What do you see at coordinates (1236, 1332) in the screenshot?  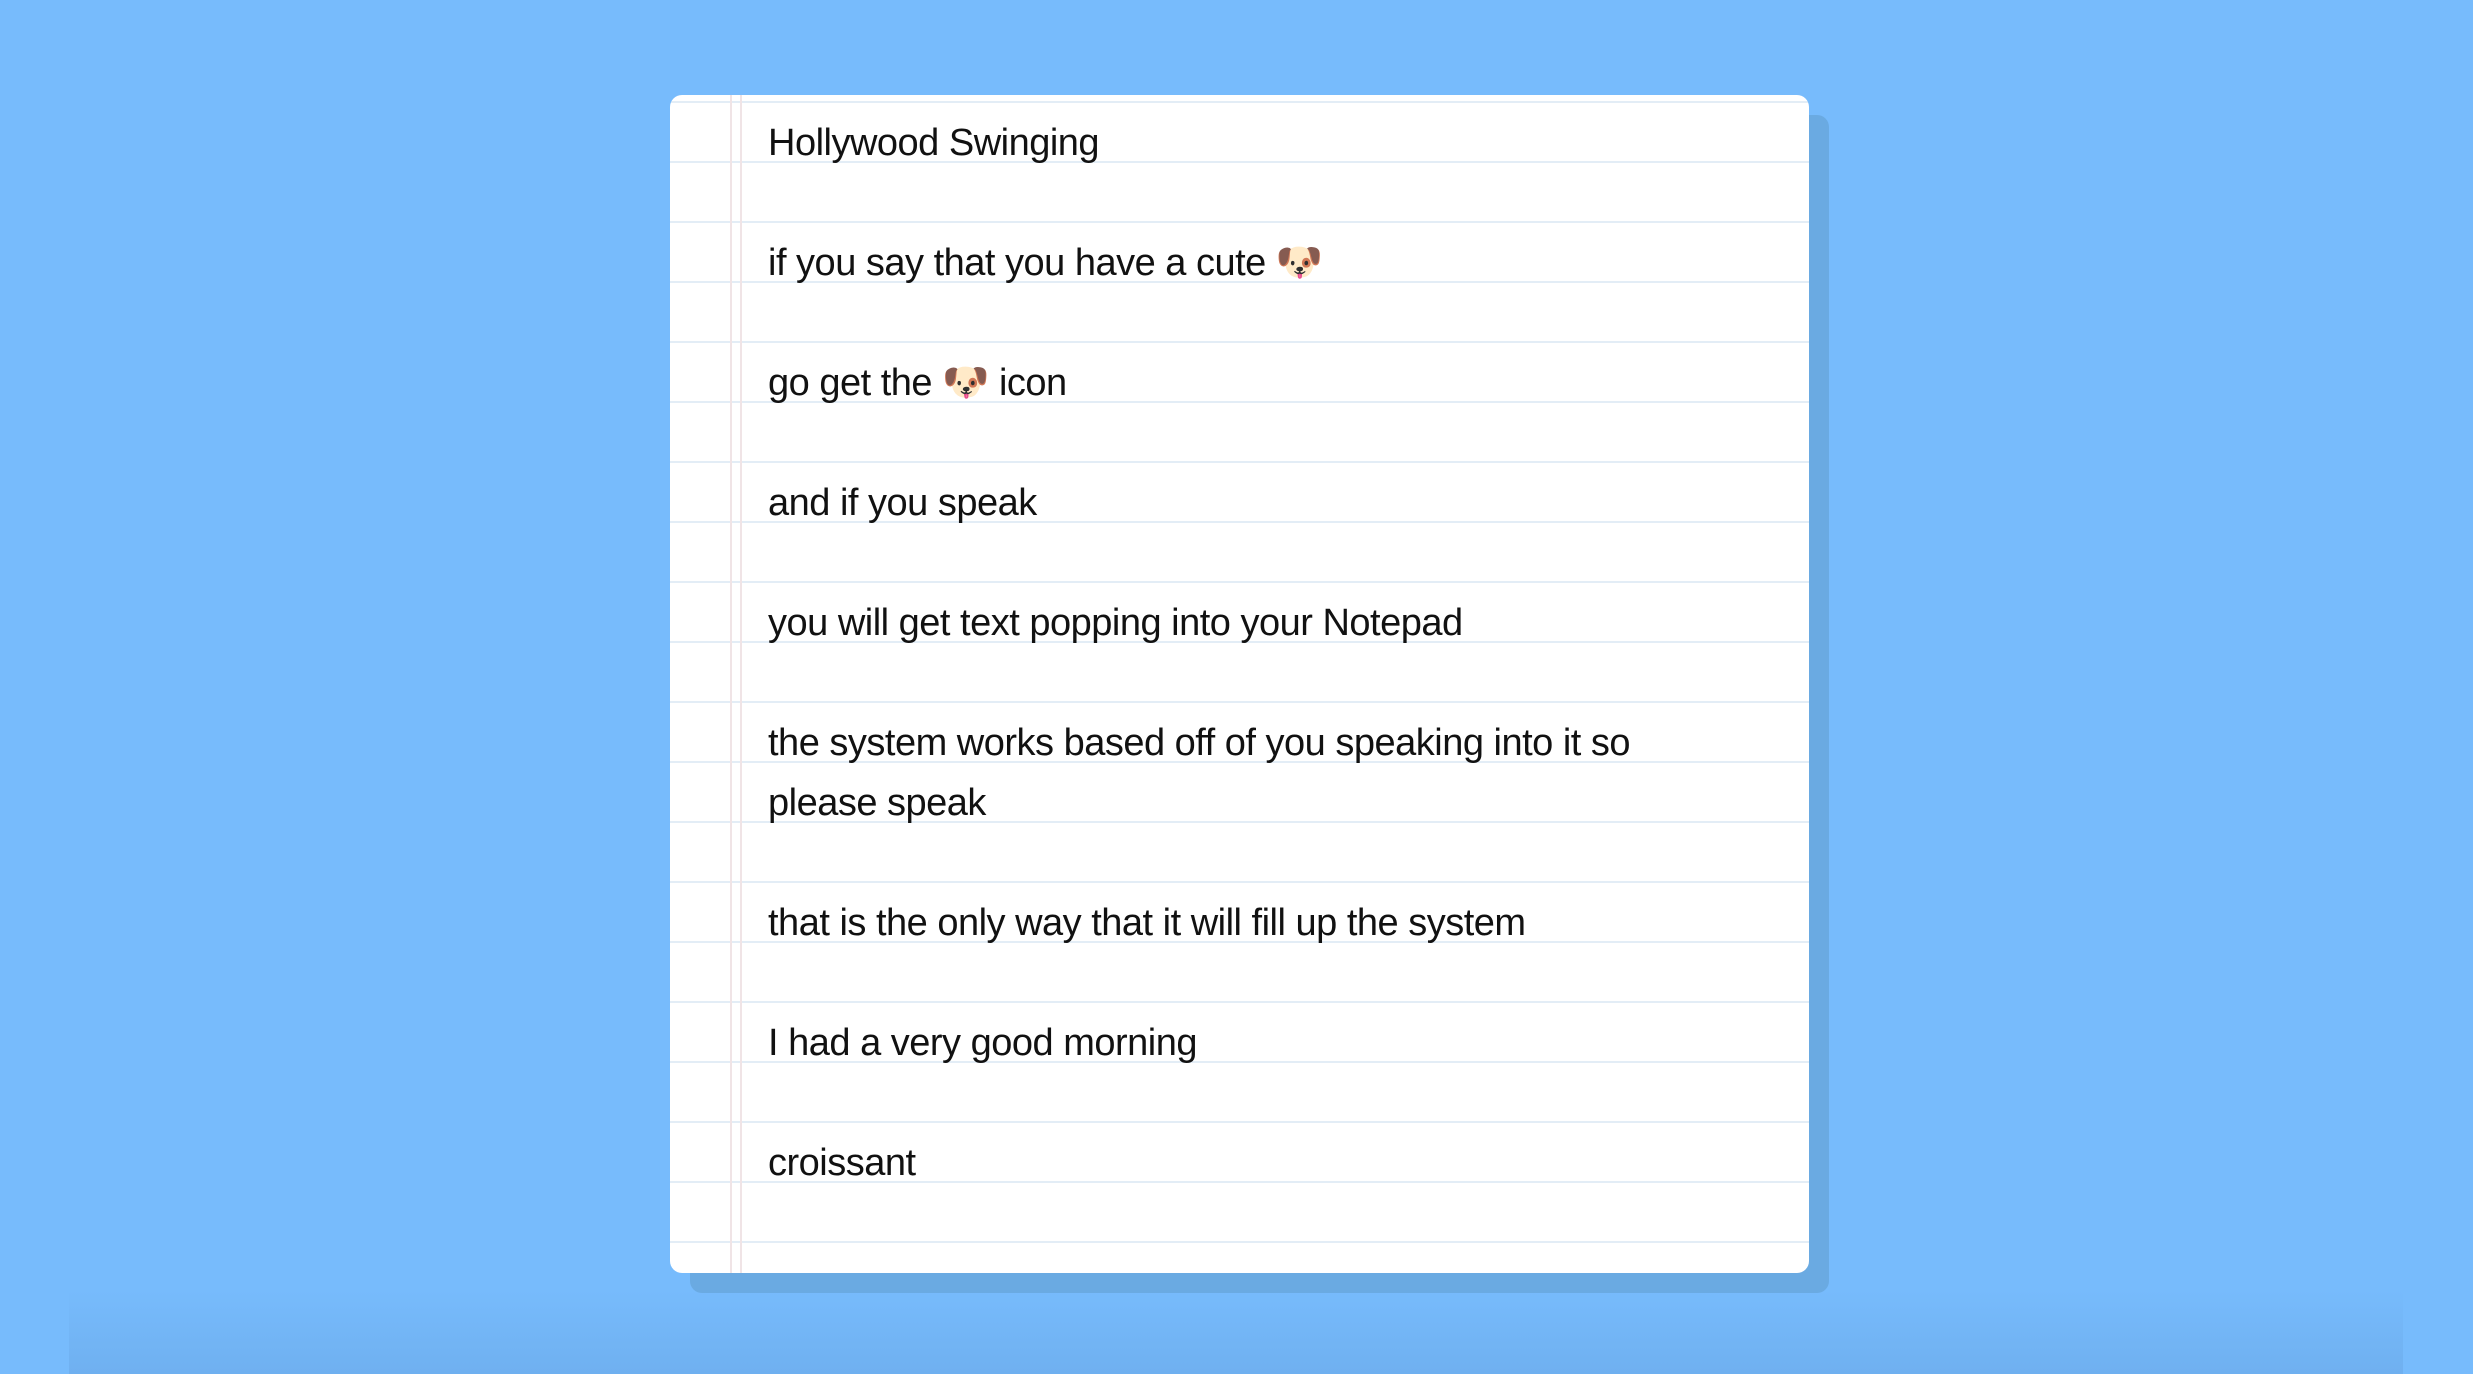 I see `bottom-bar` at bounding box center [1236, 1332].